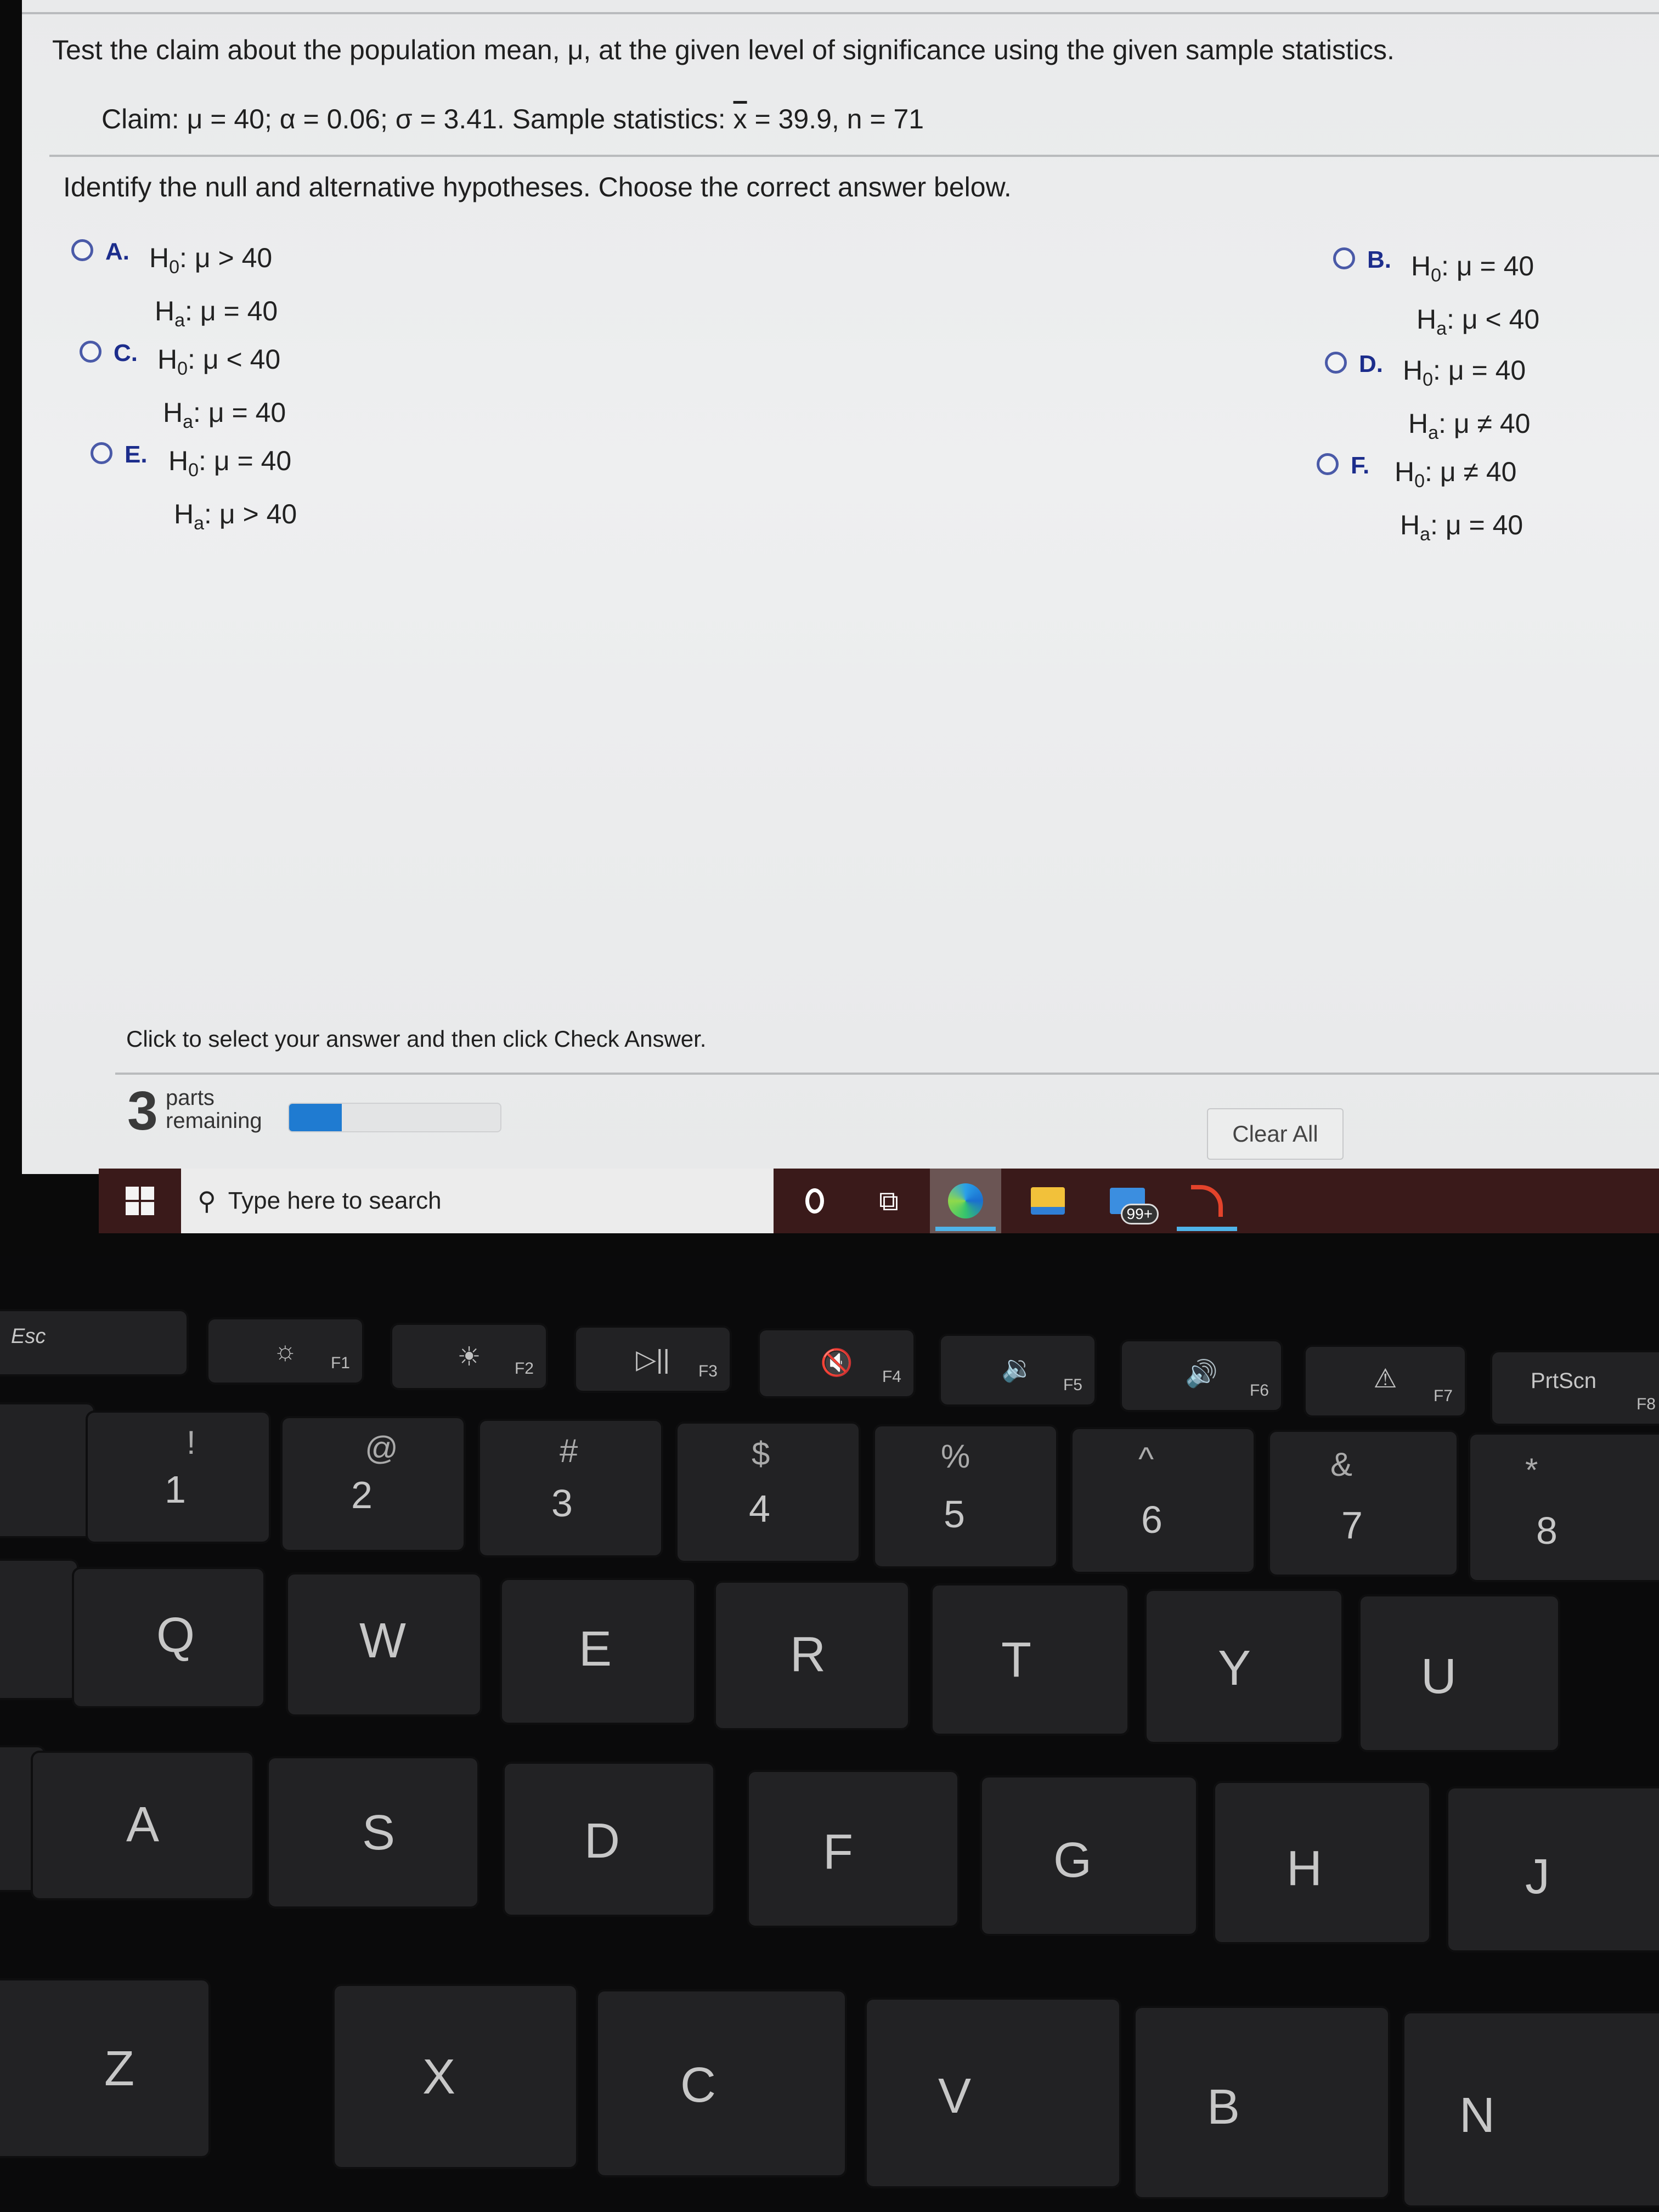  What do you see at coordinates (1048, 1201) in the screenshot?
I see `file-explorer-button` at bounding box center [1048, 1201].